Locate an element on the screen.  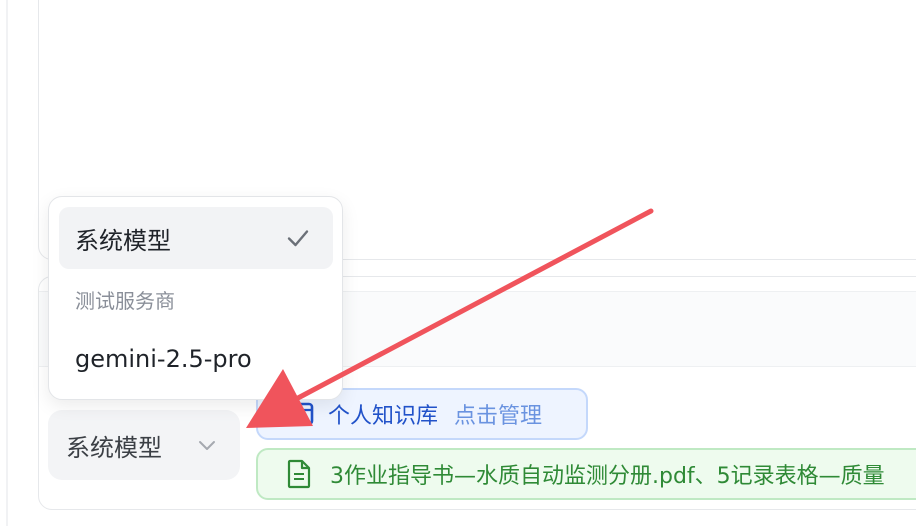
dropdown-option-label: 系统模型 is located at coordinates (123, 240).